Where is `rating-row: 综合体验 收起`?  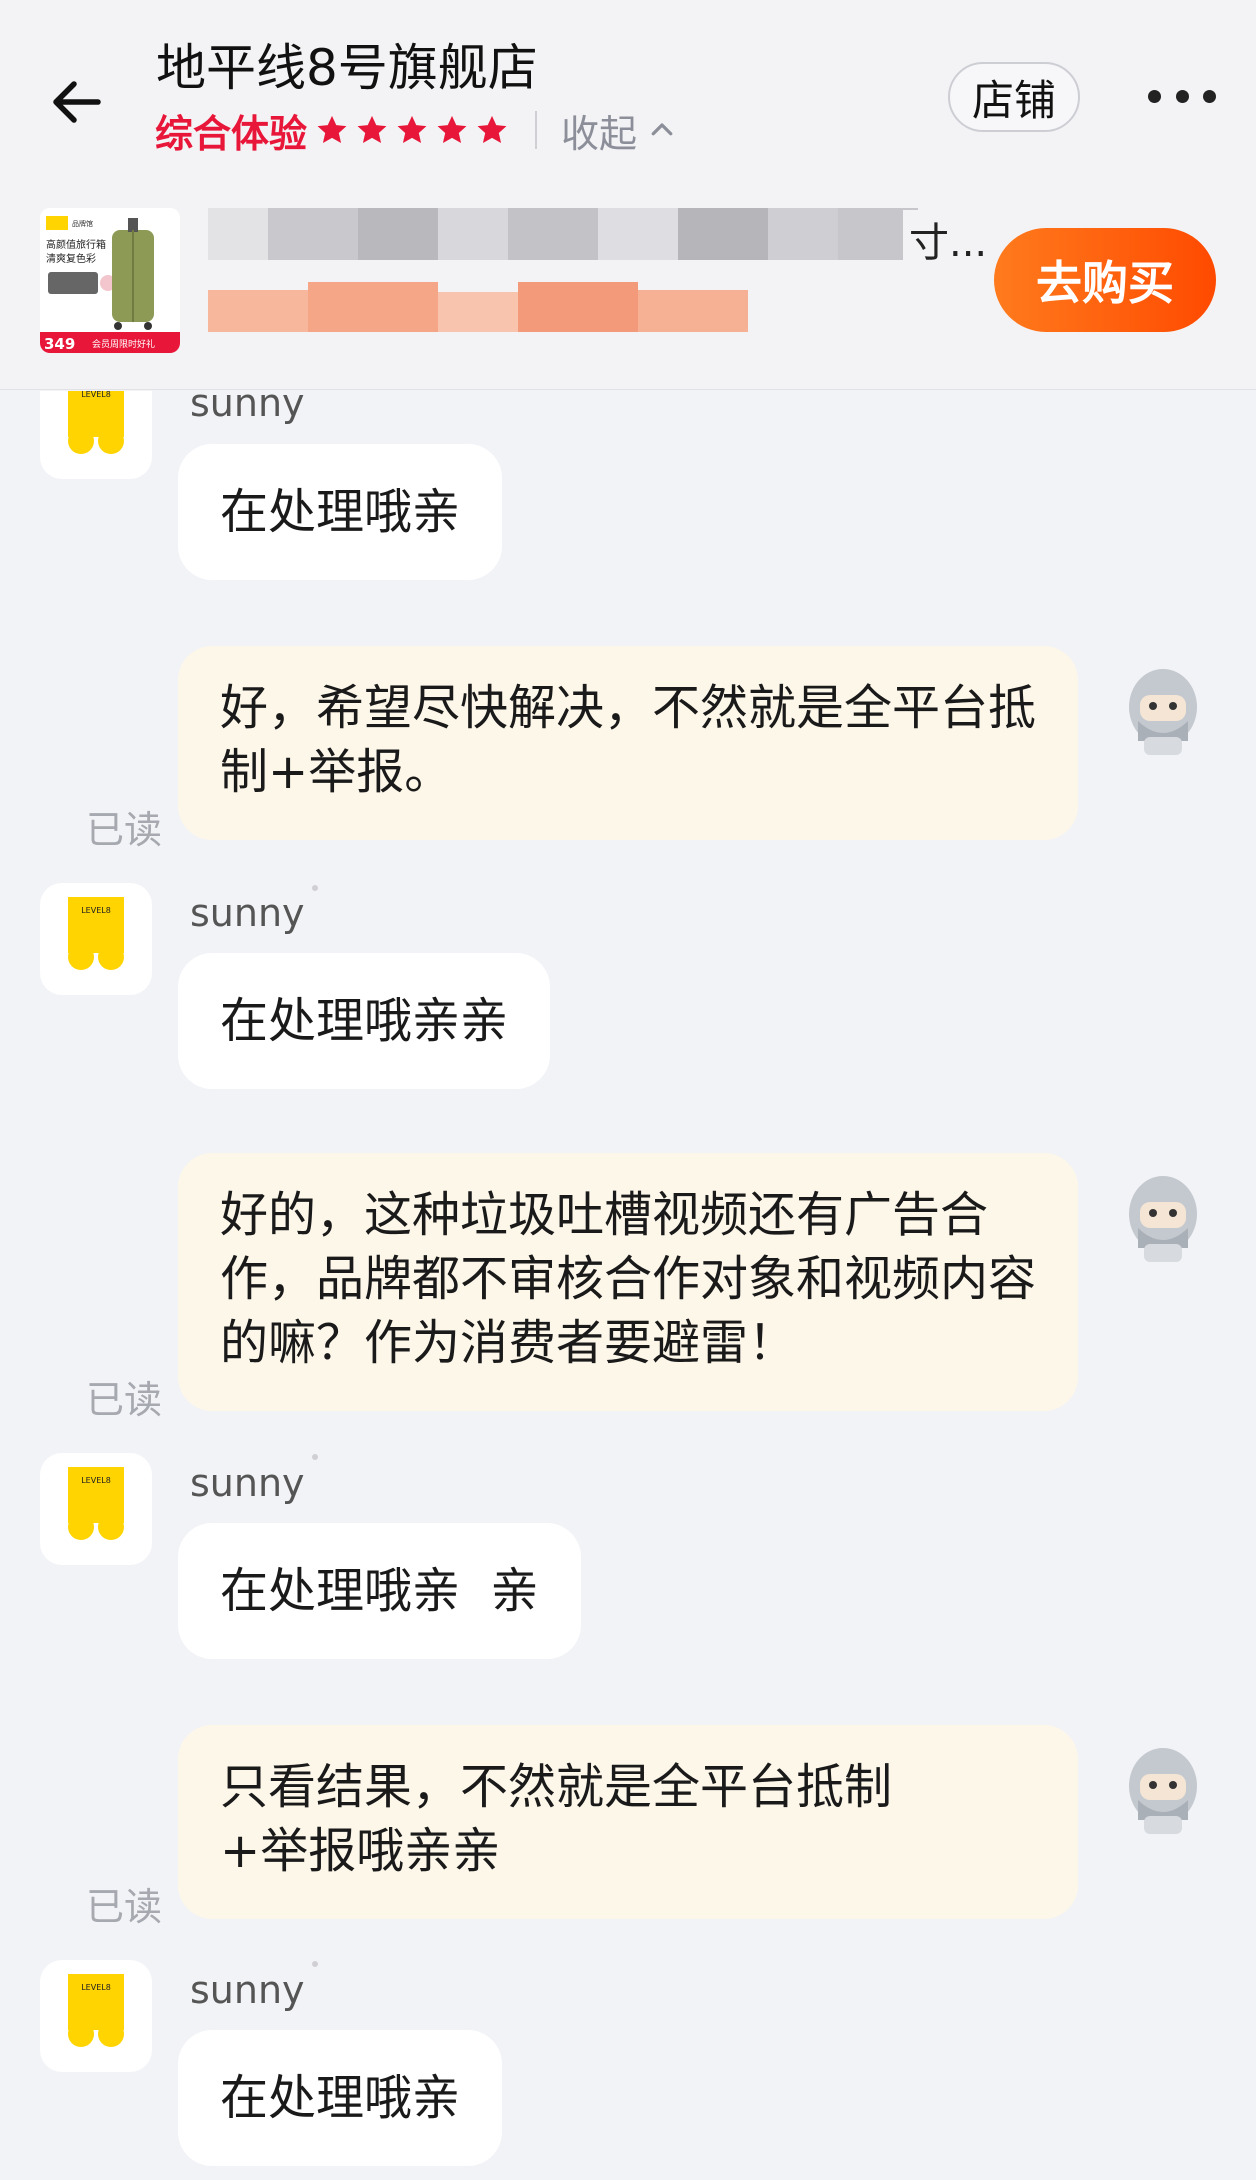
rating-row: 综合体验 收起 is located at coordinates (416, 130).